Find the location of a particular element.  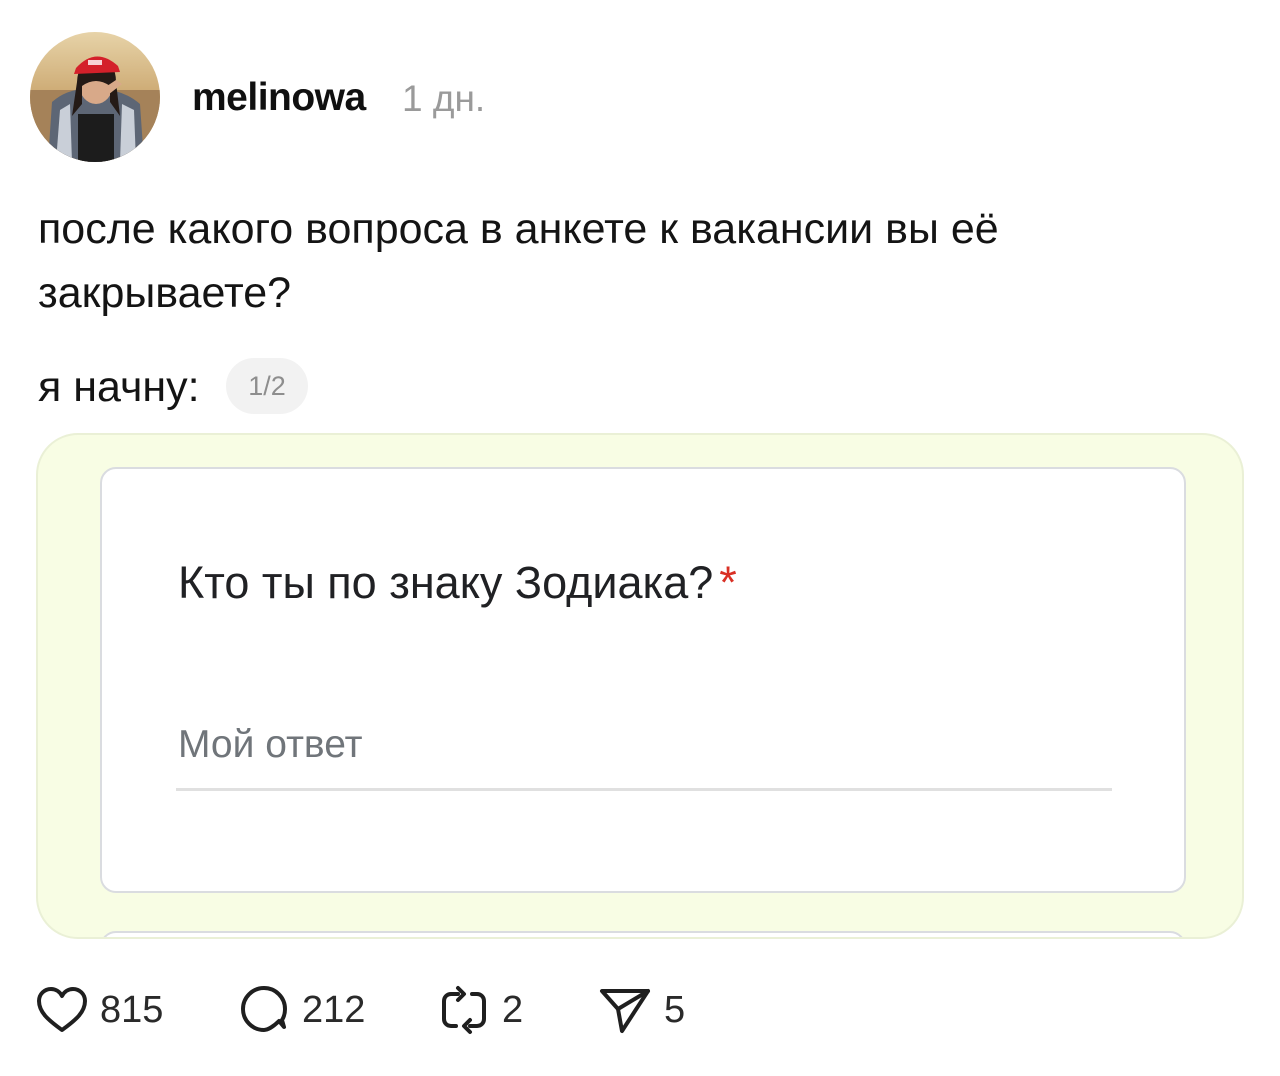

author-username: melinowa is located at coordinates (279, 98).